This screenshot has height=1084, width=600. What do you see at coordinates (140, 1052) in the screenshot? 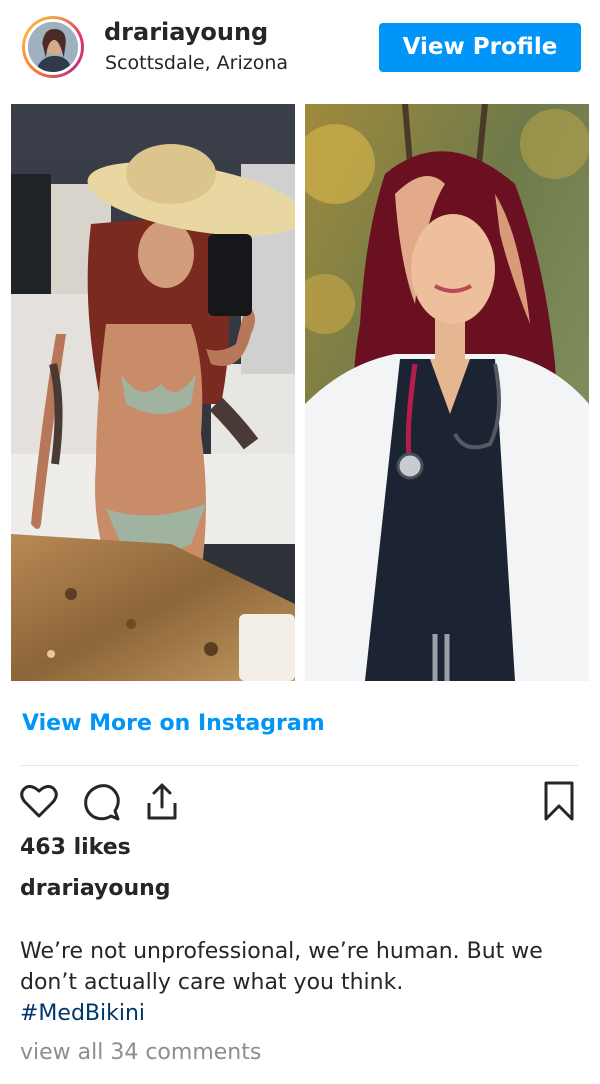
I see `view-comments-link: view all 34 comments` at bounding box center [140, 1052].